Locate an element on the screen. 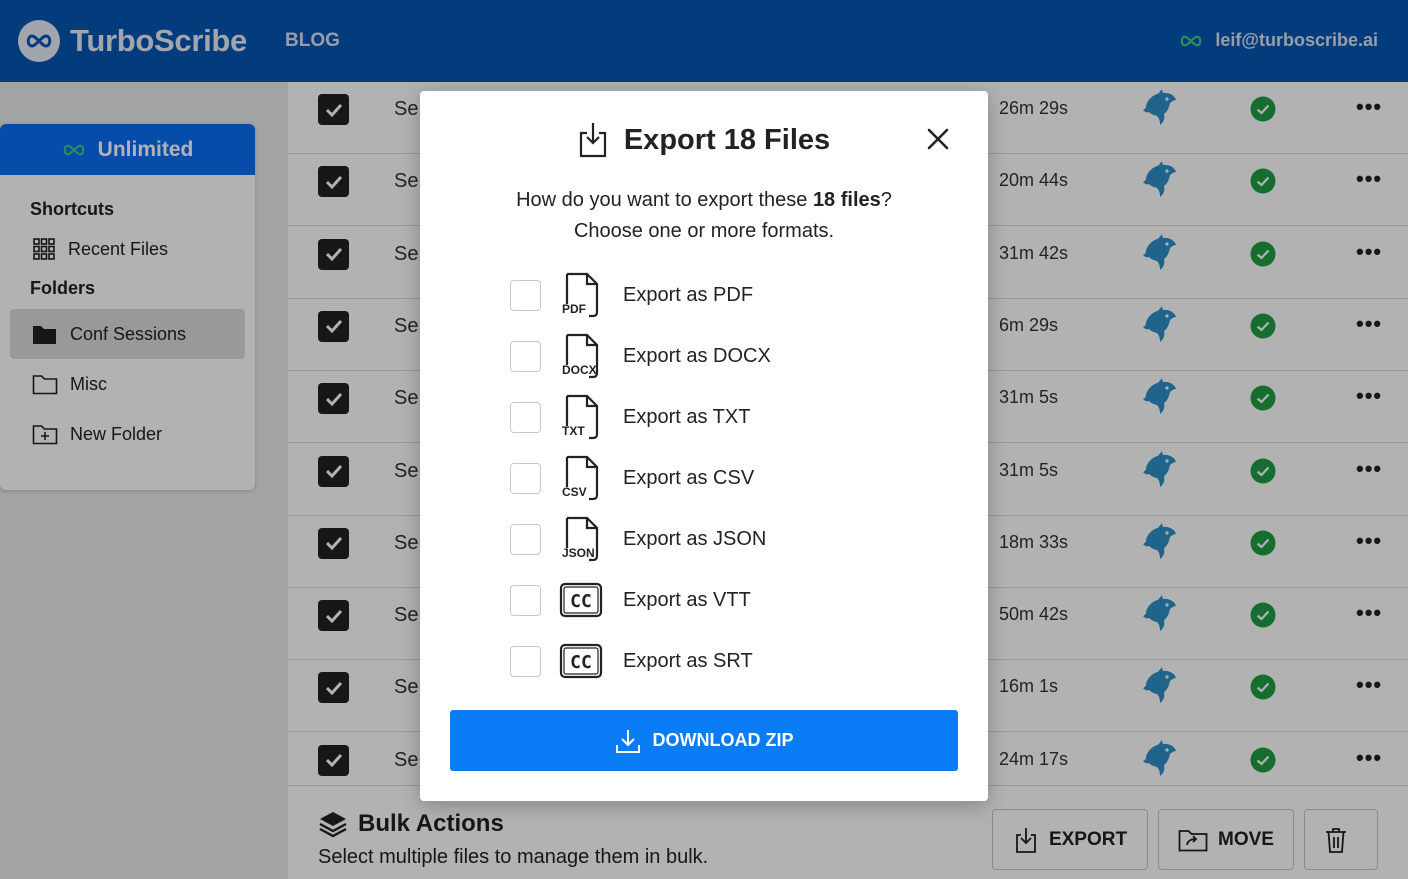  file-icon: JSON is located at coordinates (580, 539).